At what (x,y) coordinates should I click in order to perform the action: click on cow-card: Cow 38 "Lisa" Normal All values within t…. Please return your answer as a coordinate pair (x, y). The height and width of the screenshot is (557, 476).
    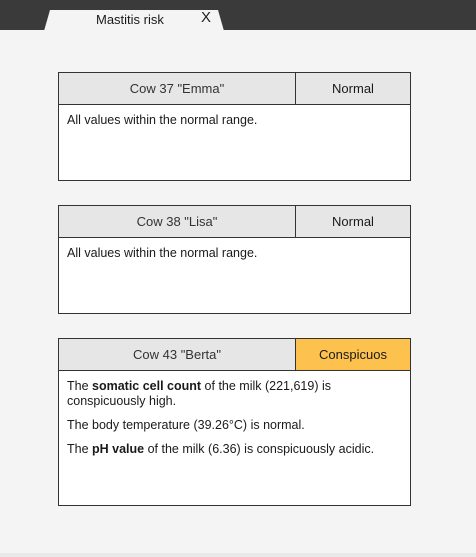
    Looking at the image, I should click on (234, 259).